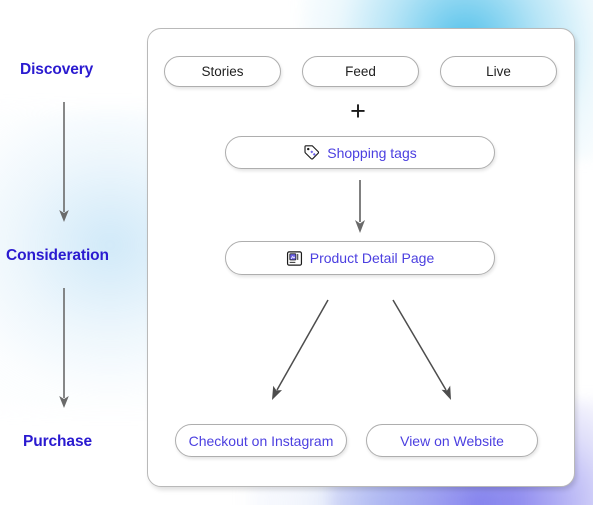 Image resolution: width=593 pixels, height=505 pixels. I want to click on channel-label-stories: Stories, so click(222, 71).